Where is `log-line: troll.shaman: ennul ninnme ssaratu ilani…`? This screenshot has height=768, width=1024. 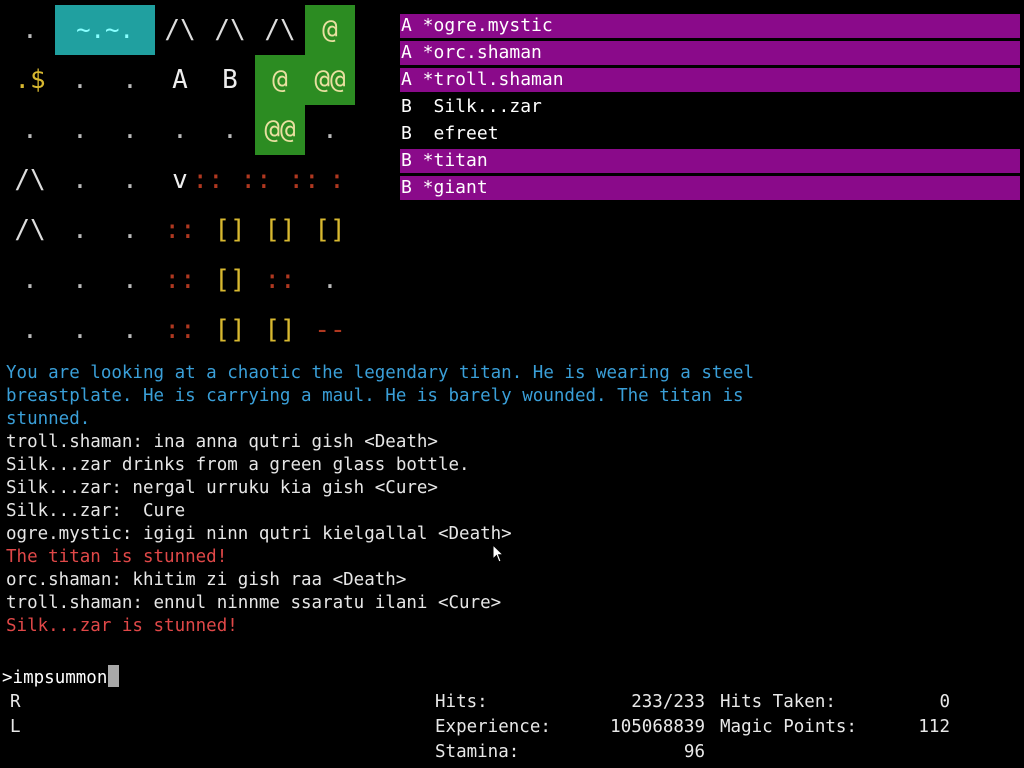 log-line: troll.shaman: ennul ninnme ssaratu ilani… is located at coordinates (254, 603).